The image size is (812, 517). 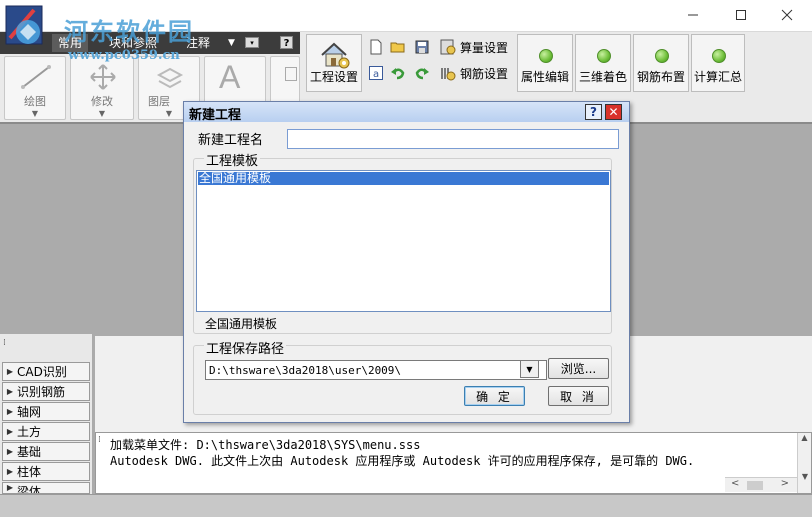 I want to click on minimize-button, so click(x=693, y=15).